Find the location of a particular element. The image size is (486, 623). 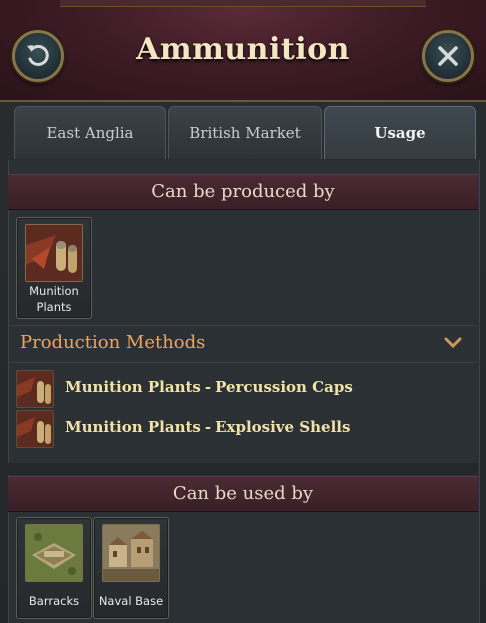

building-card-munition-plants: Munition Plants is located at coordinates (54, 268).